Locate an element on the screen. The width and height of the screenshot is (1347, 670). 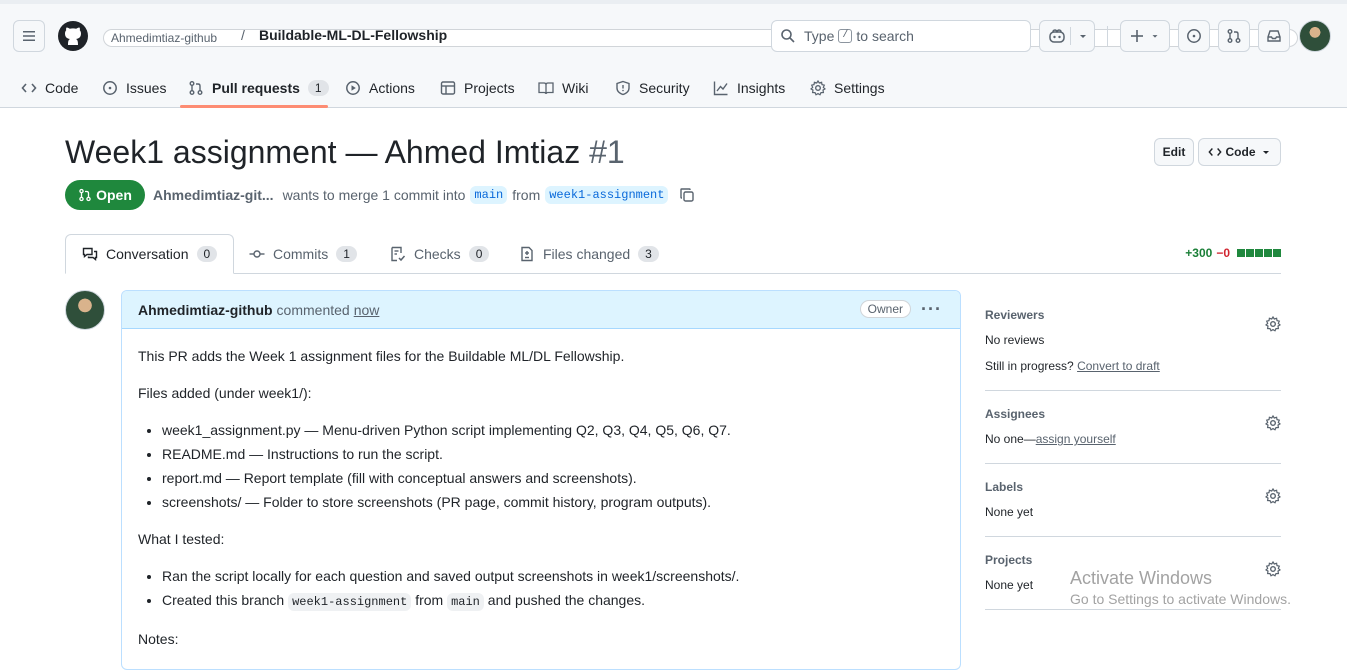
pull-requests-shortcut-button is located at coordinates (1234, 36).